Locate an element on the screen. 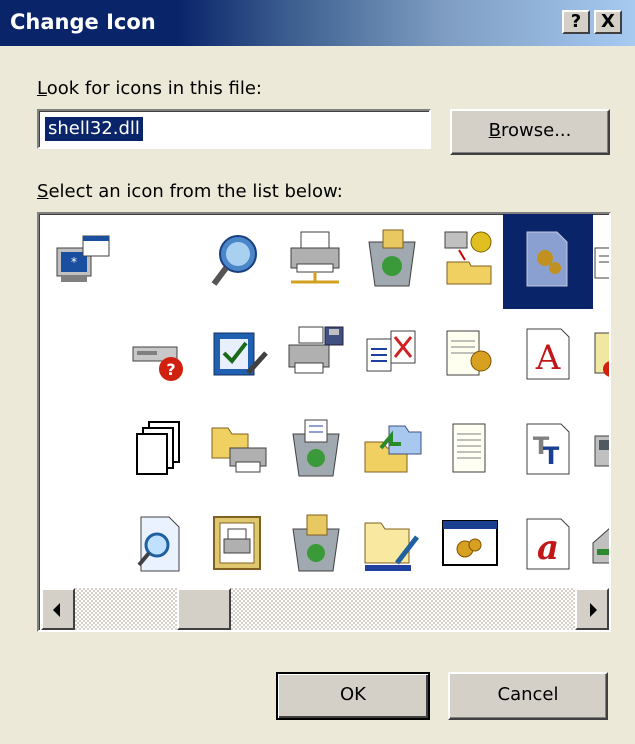  font-tt-icon: T T is located at coordinates (548, 449).